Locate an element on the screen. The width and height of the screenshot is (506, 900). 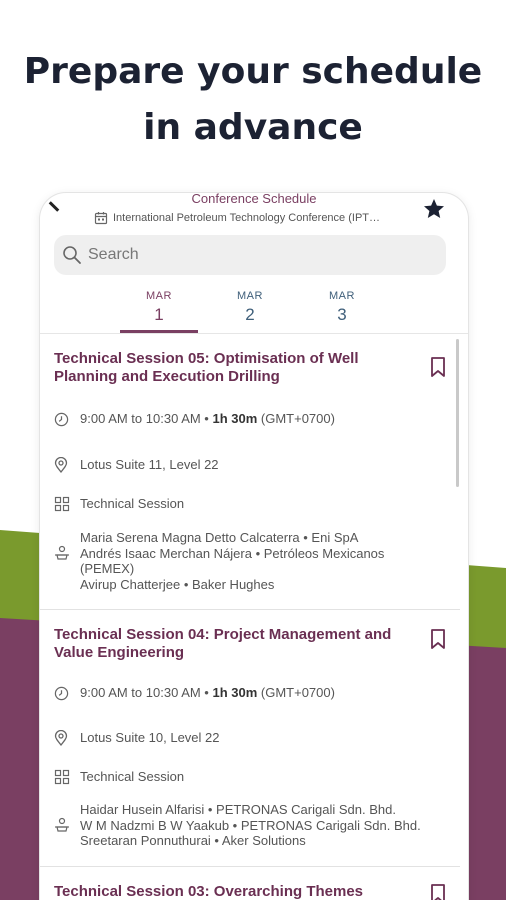
promo-headline: Prepare your schedule in advance is located at coordinates (253, 100).